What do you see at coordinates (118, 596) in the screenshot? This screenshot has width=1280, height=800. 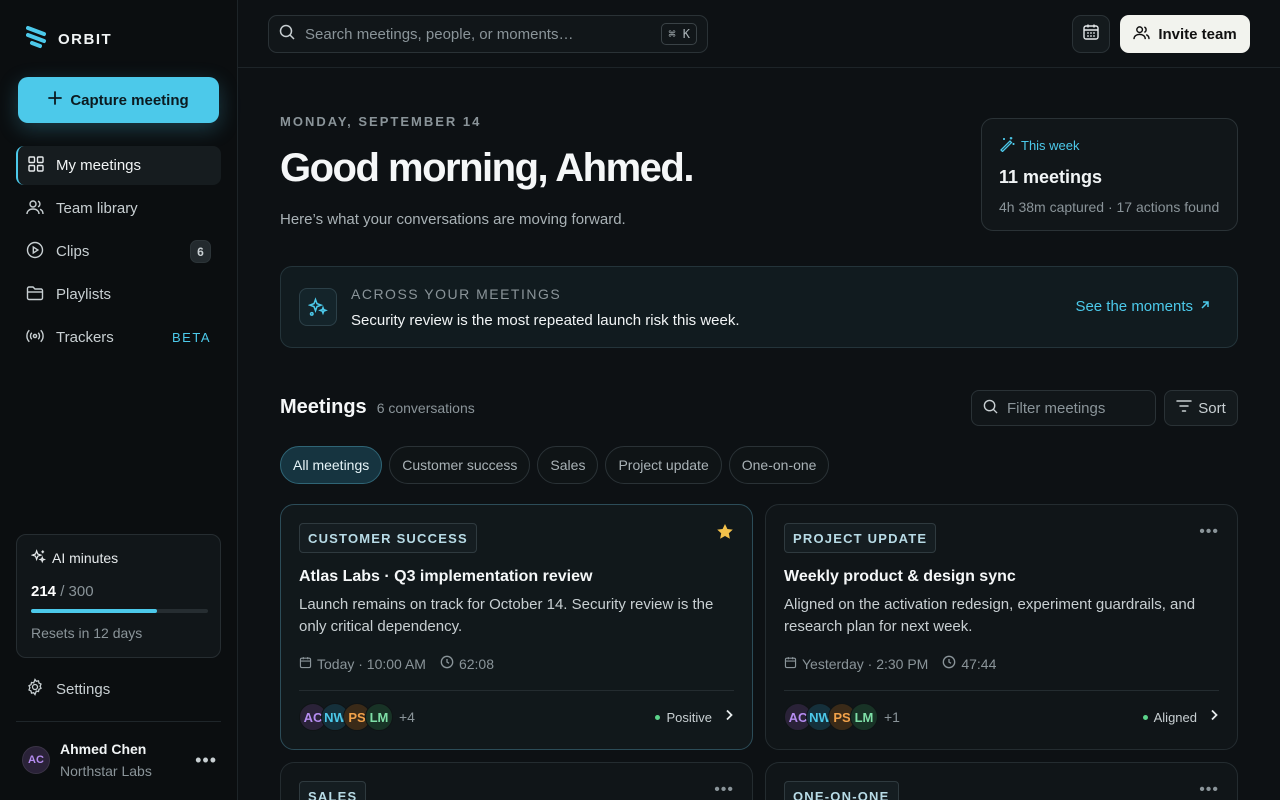 I see `ai-minutes-card: AI minutes 214 / 300 Resets in 12 days` at bounding box center [118, 596].